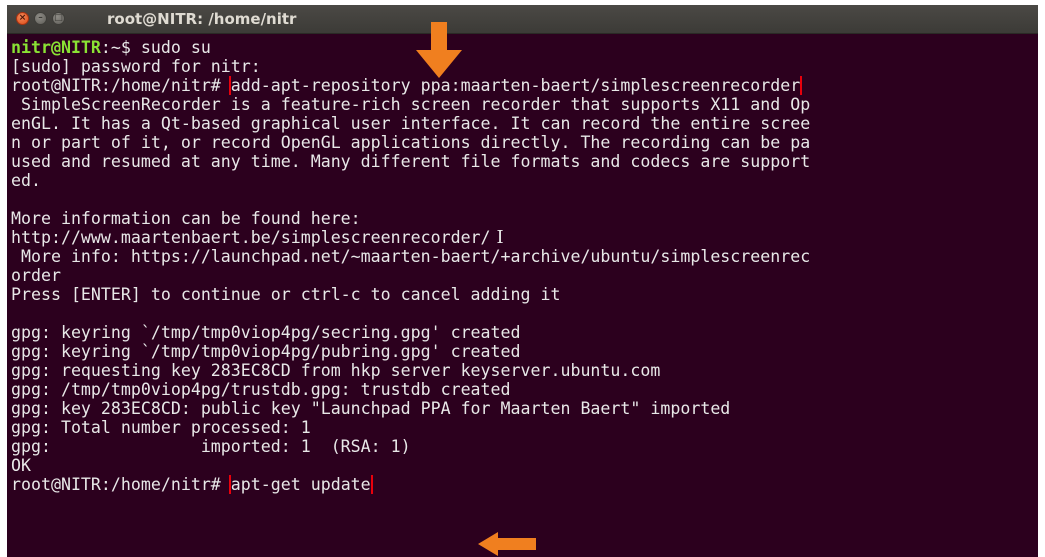  I want to click on left-arrow-icon, so click(507, 544).